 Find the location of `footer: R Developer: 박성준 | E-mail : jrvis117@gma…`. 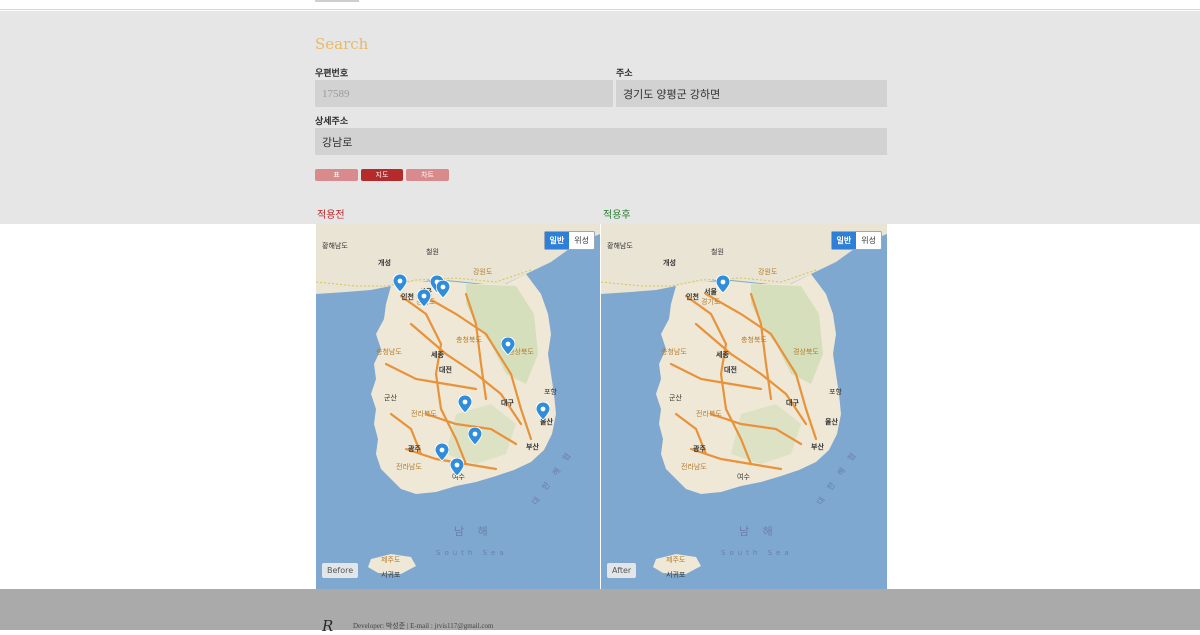

footer: R Developer: 박성준 | E-mail : jrvis117@gma… is located at coordinates (600, 612).